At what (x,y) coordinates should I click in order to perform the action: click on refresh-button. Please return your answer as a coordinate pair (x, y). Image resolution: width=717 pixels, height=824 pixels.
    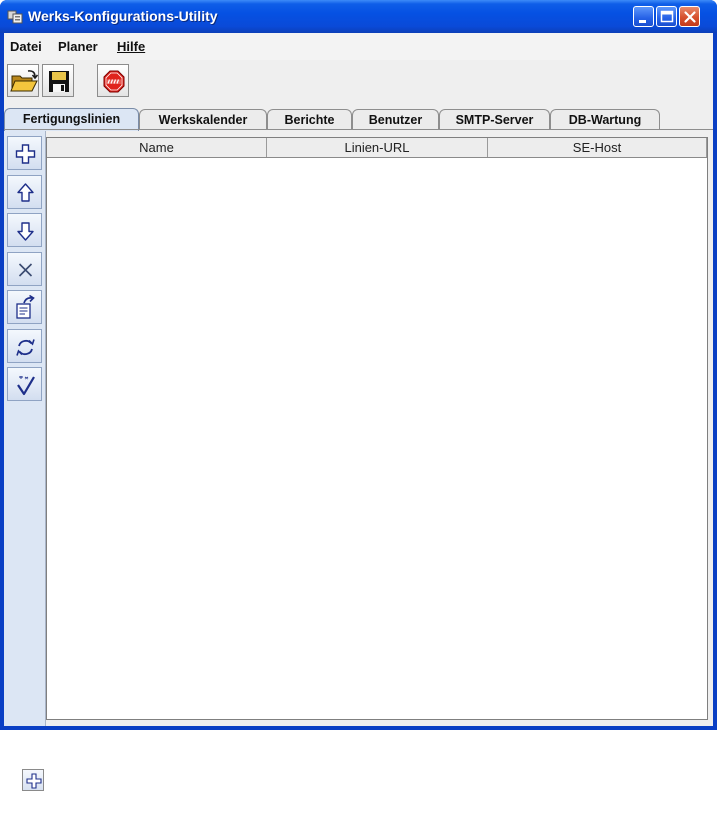
    Looking at the image, I should click on (24, 346).